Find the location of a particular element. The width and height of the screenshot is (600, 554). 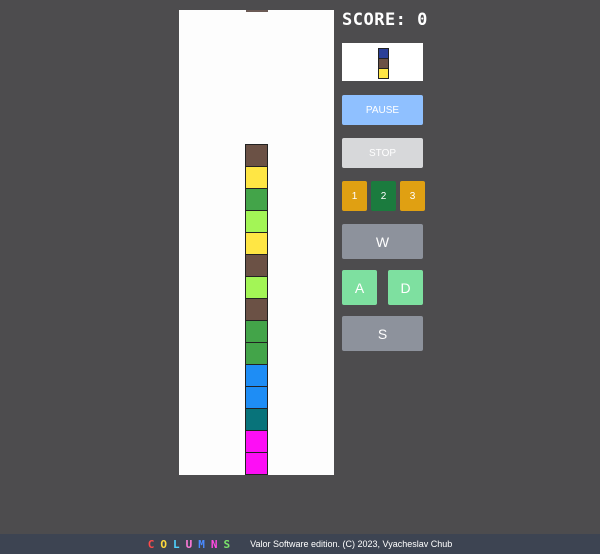

logo-letter: S is located at coordinates (230, 544).